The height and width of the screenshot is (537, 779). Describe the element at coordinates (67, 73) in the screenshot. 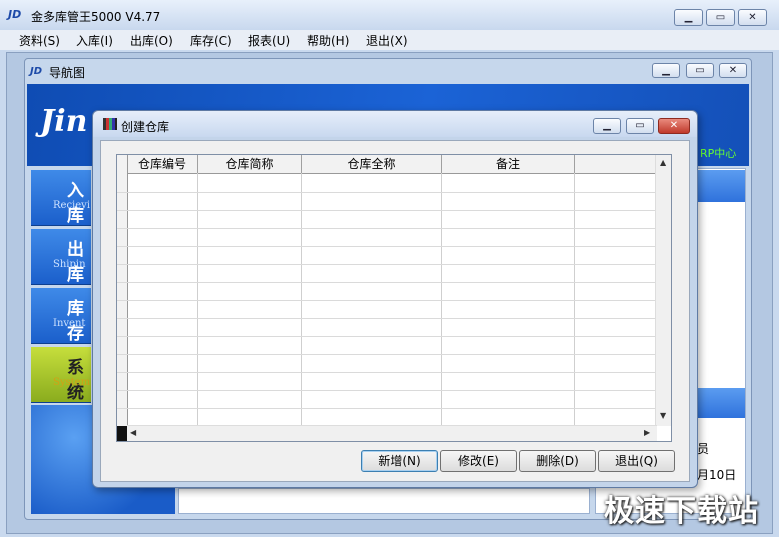

I see `nav-window-title: 导航图` at that location.